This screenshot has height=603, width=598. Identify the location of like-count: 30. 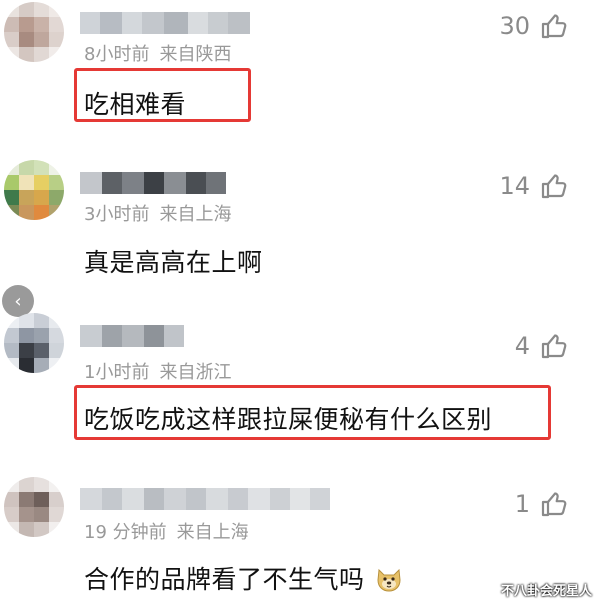
(514, 26).